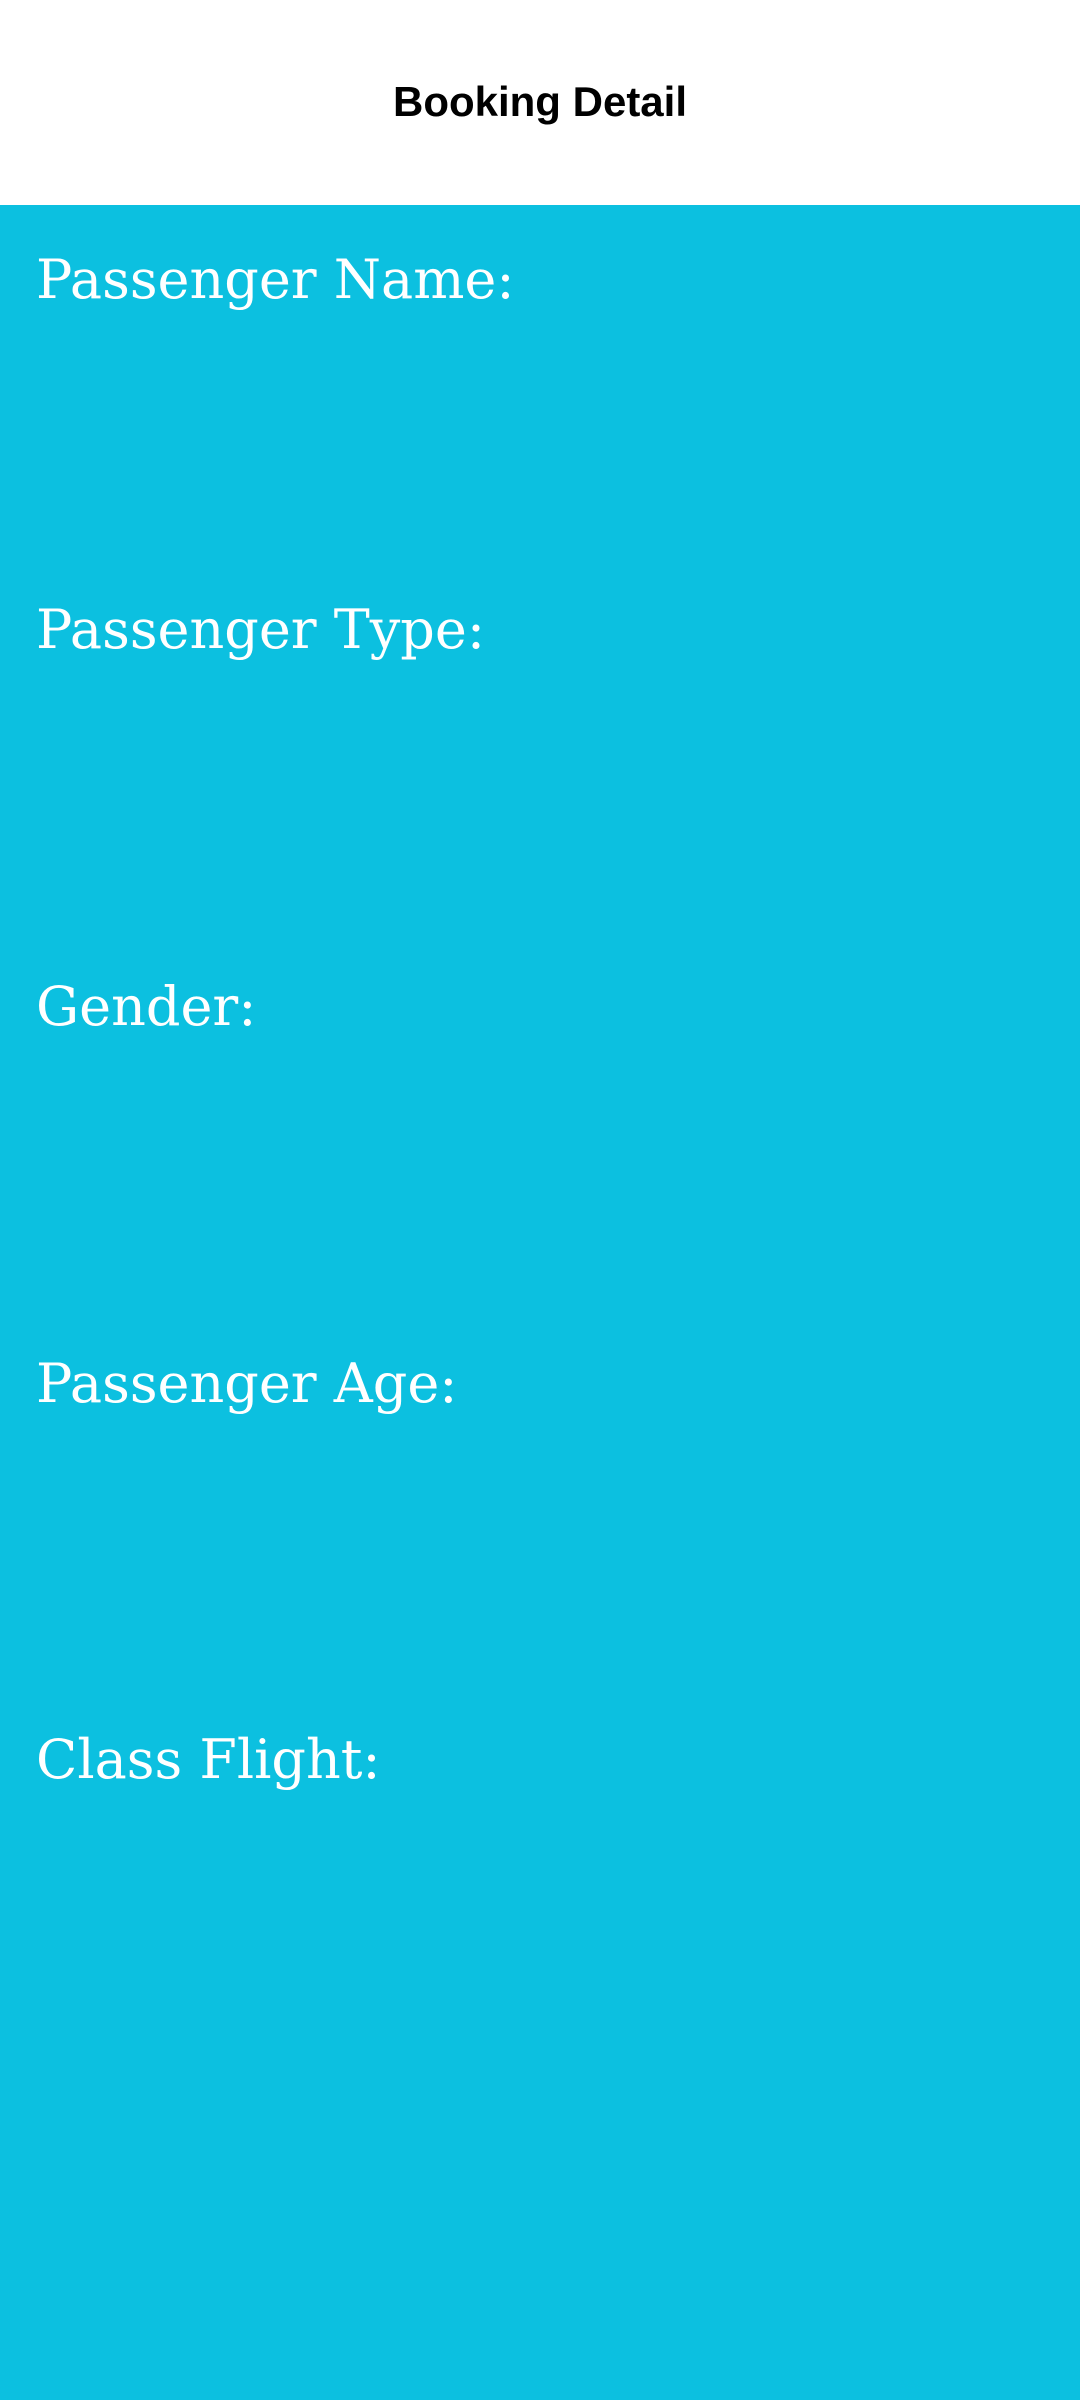 The image size is (1080, 2400). I want to click on class-flight-label: Class Flight:, so click(208, 1759).